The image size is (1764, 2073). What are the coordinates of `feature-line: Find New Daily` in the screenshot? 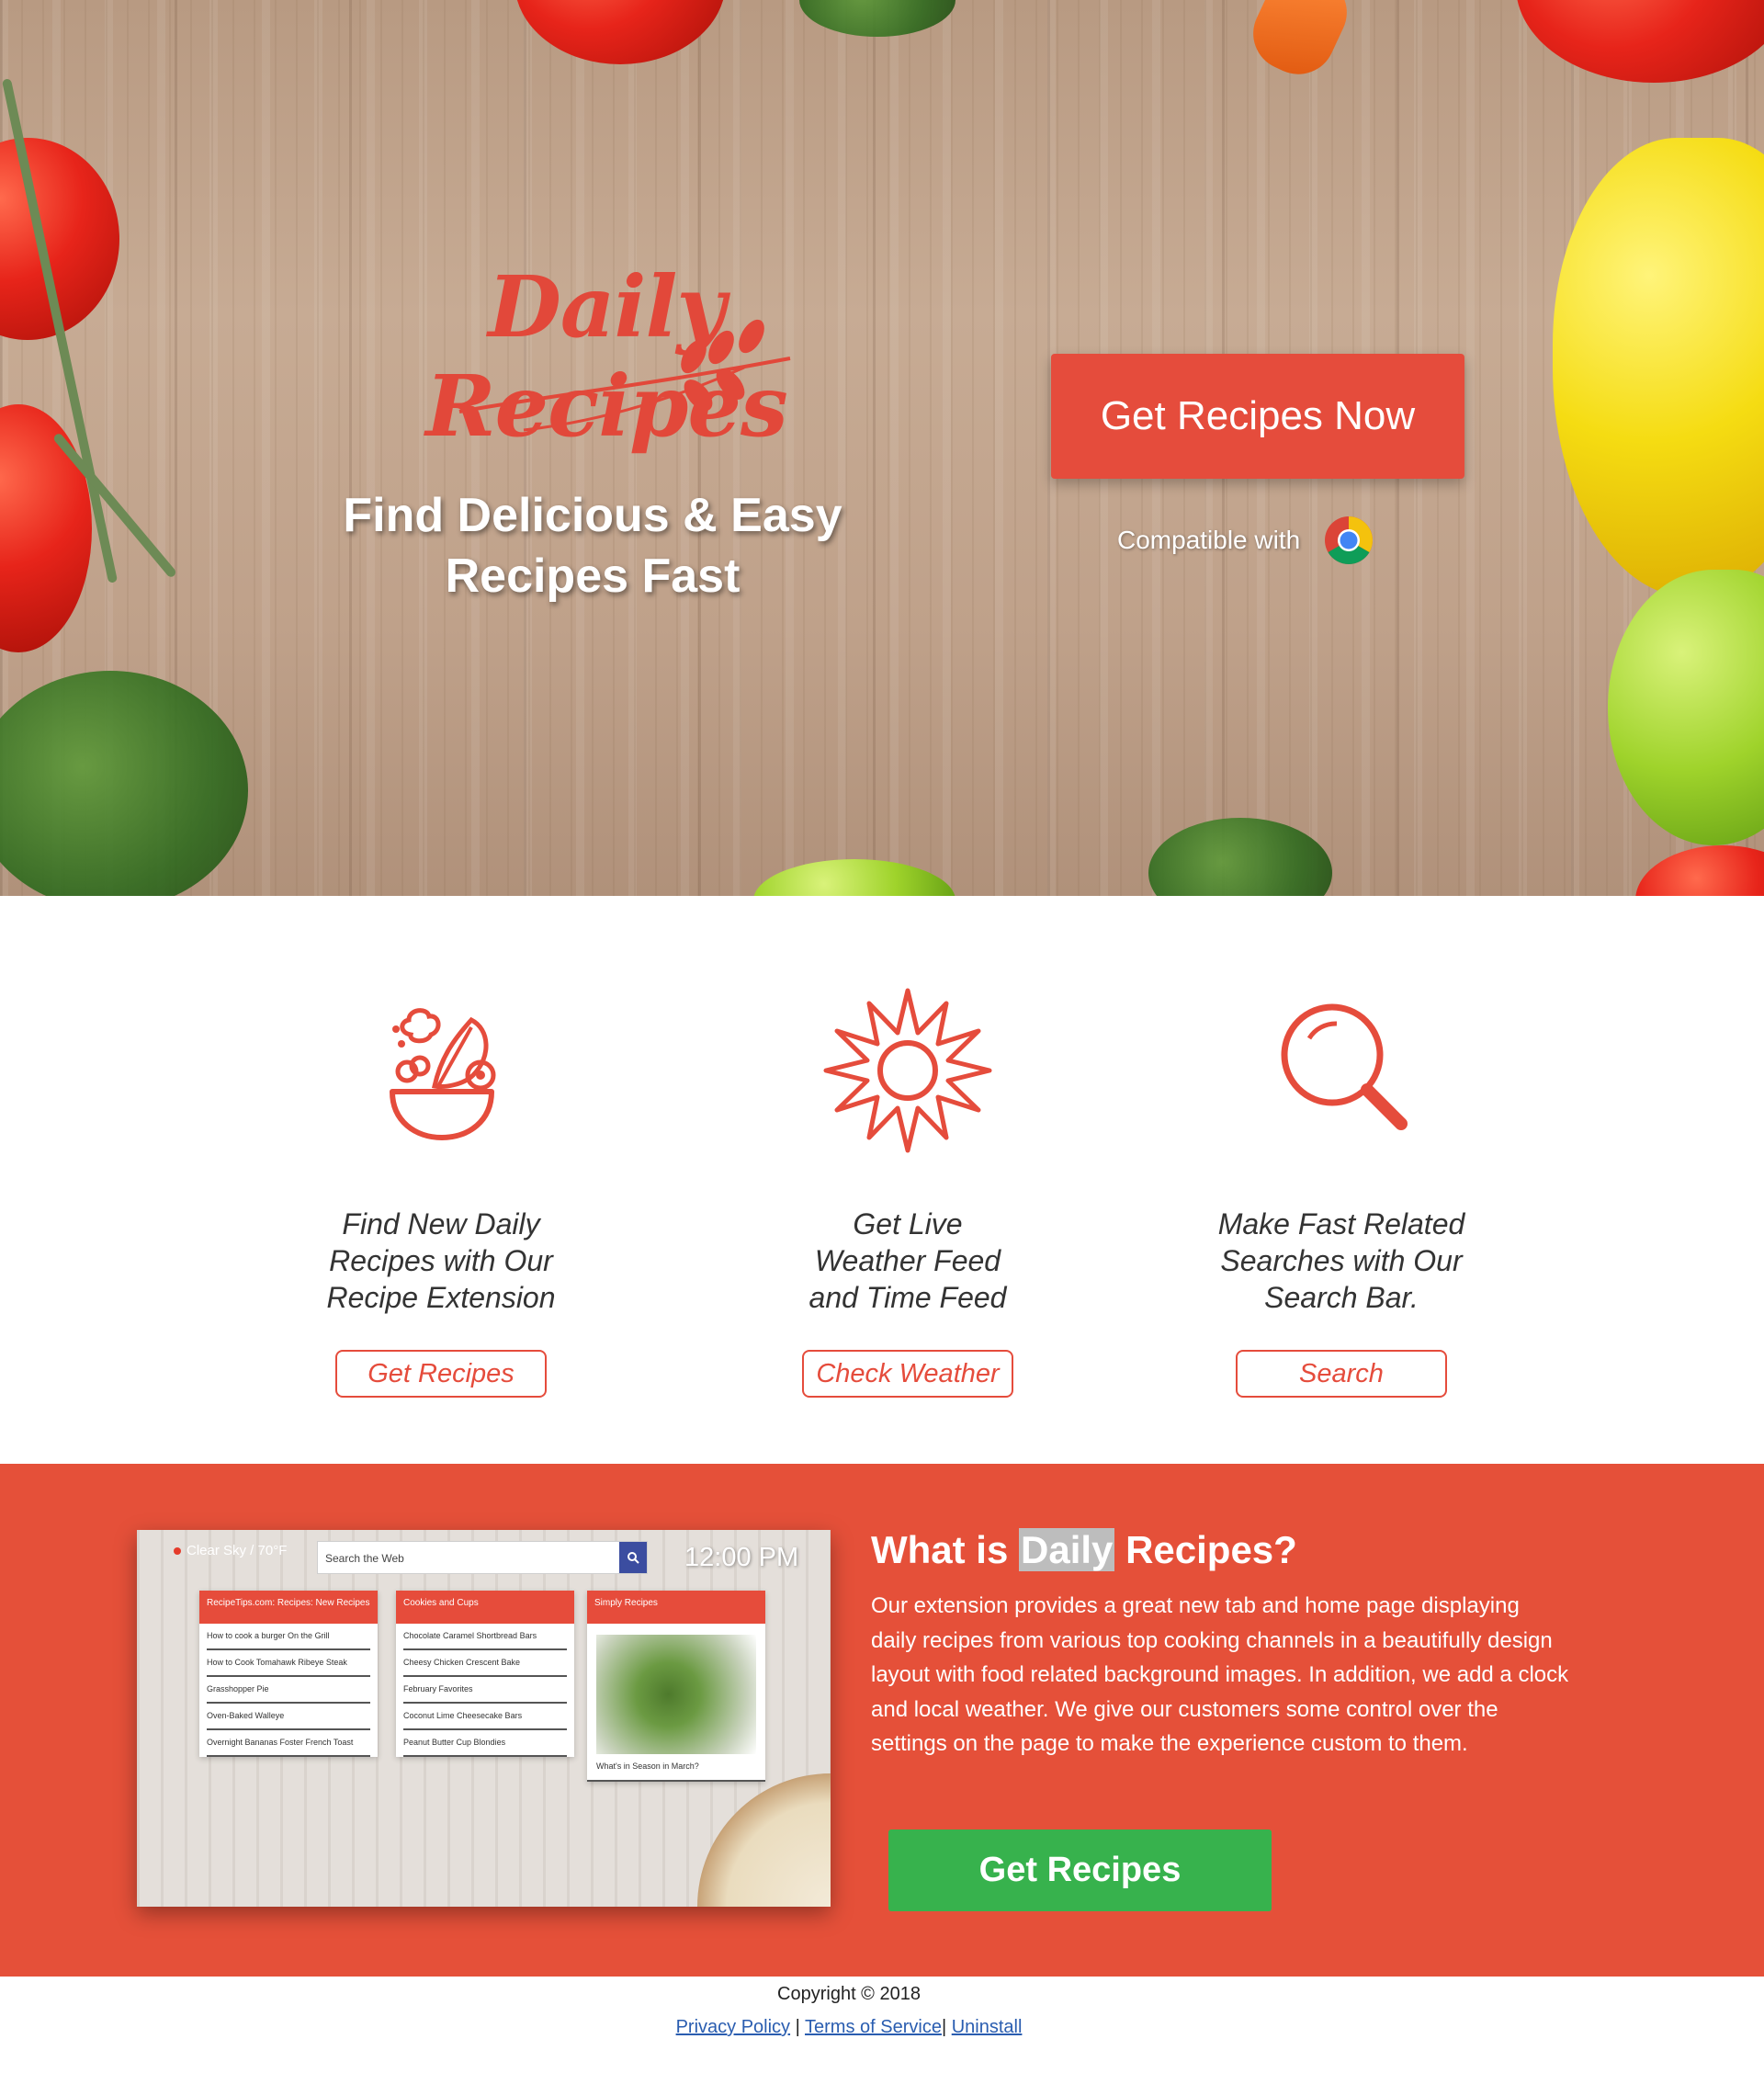 It's located at (441, 1223).